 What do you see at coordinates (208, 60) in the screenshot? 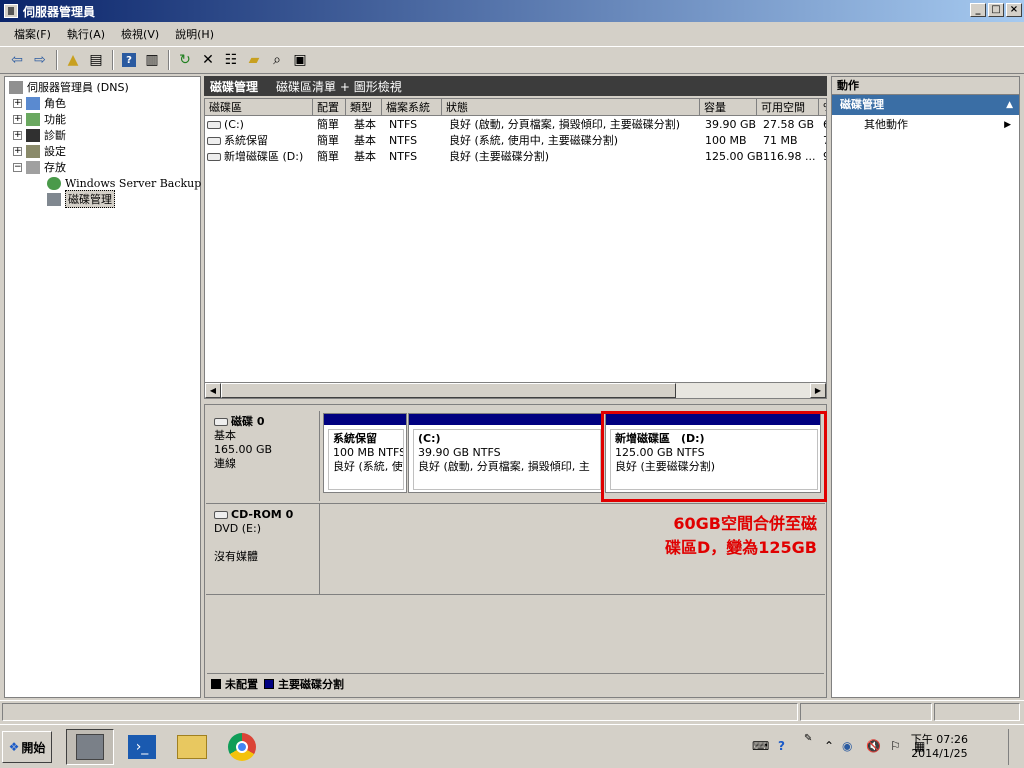
I see `delete-icon: ✕` at bounding box center [208, 60].